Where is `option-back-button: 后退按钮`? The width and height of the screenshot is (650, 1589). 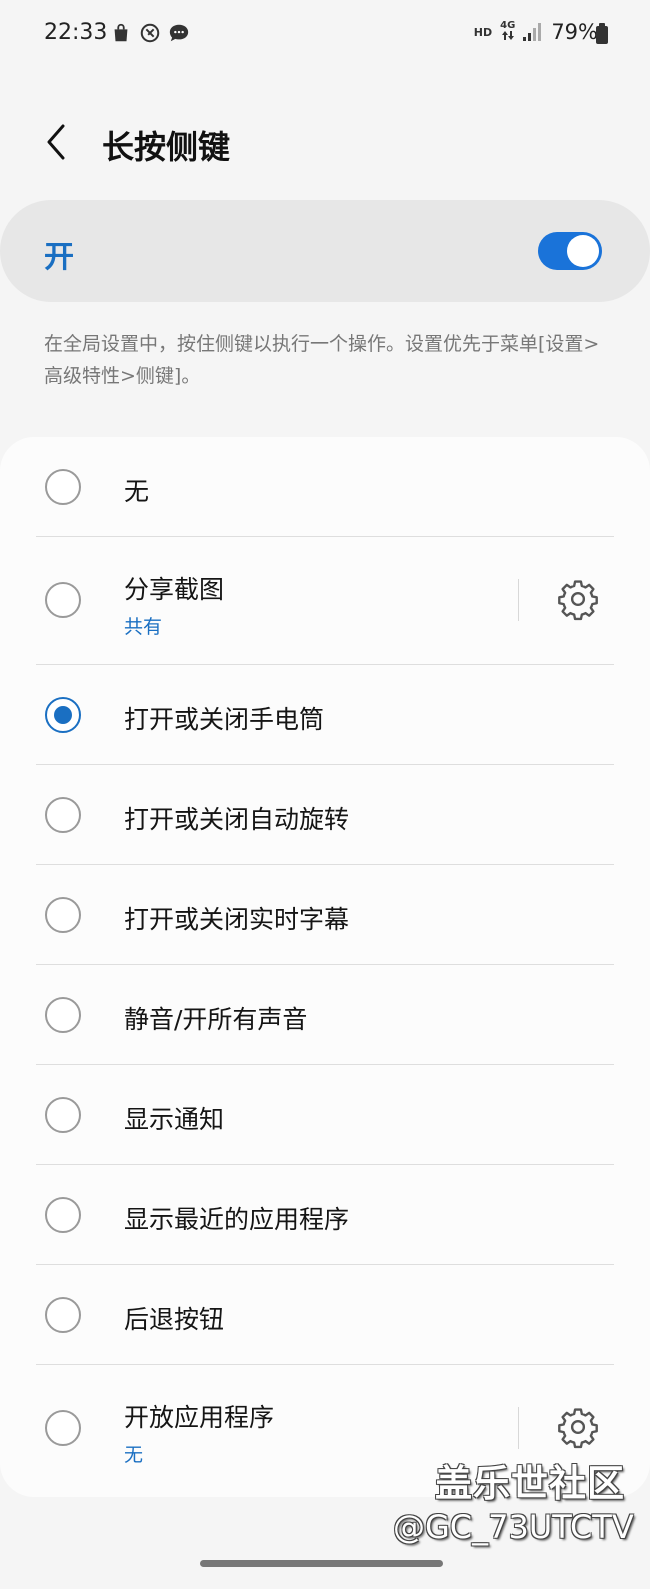 option-back-button: 后退按钮 is located at coordinates (325, 1315).